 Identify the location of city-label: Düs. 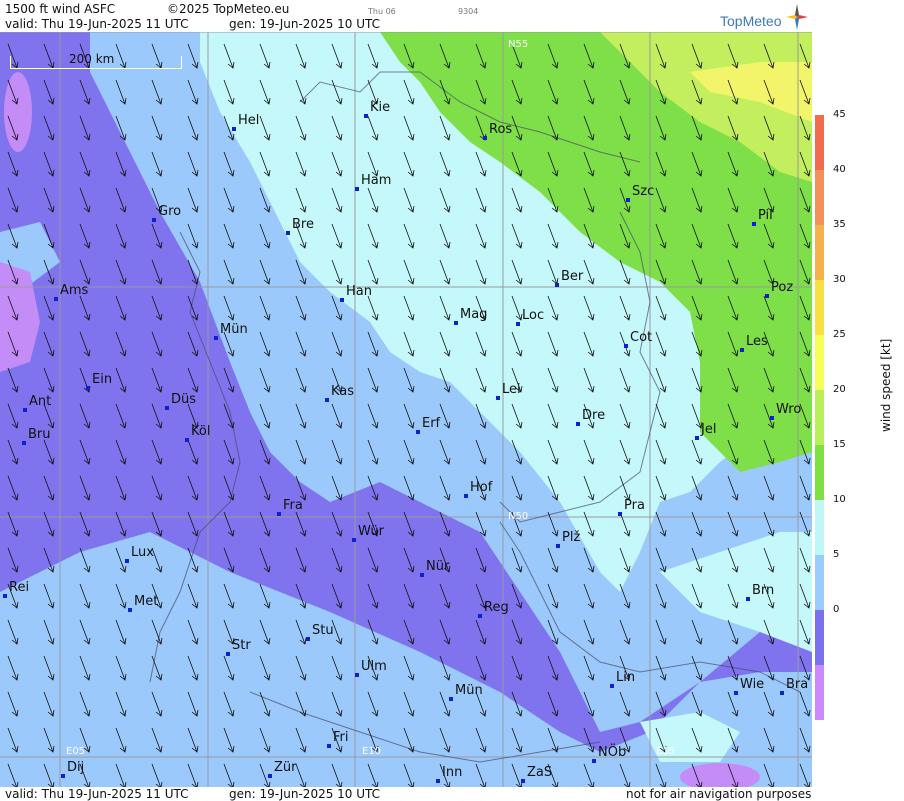
(183, 399).